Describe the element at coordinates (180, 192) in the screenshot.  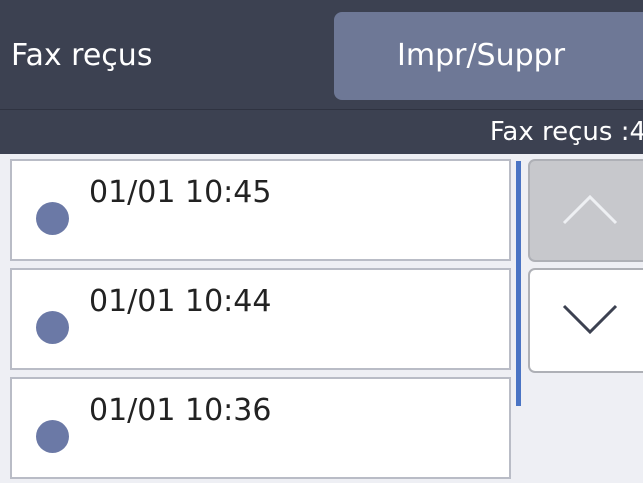
I see `fax-time-label: 01/01 10:45` at that location.